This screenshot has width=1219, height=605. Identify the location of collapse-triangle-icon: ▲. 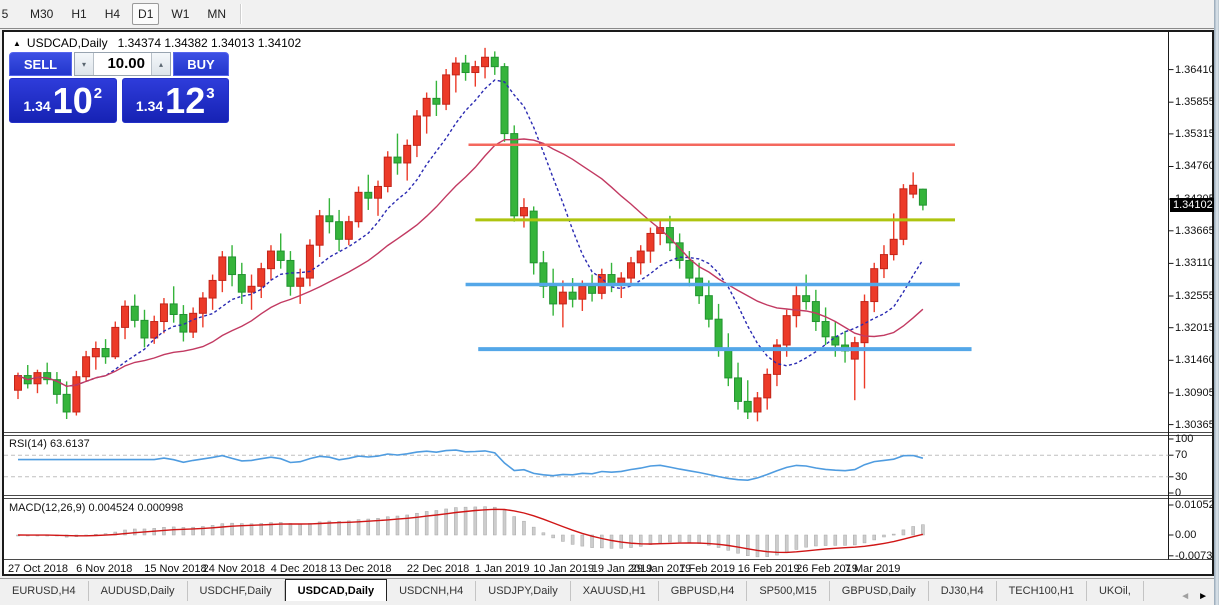
(17, 43).